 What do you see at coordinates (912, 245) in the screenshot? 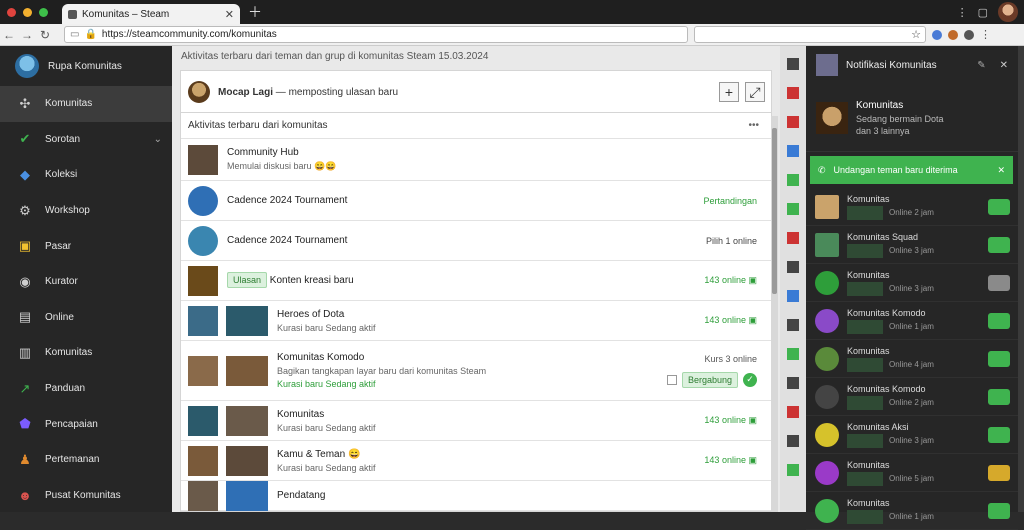
I see `notification-item: Komunitas Squad Online 3 jam` at bounding box center [912, 245].